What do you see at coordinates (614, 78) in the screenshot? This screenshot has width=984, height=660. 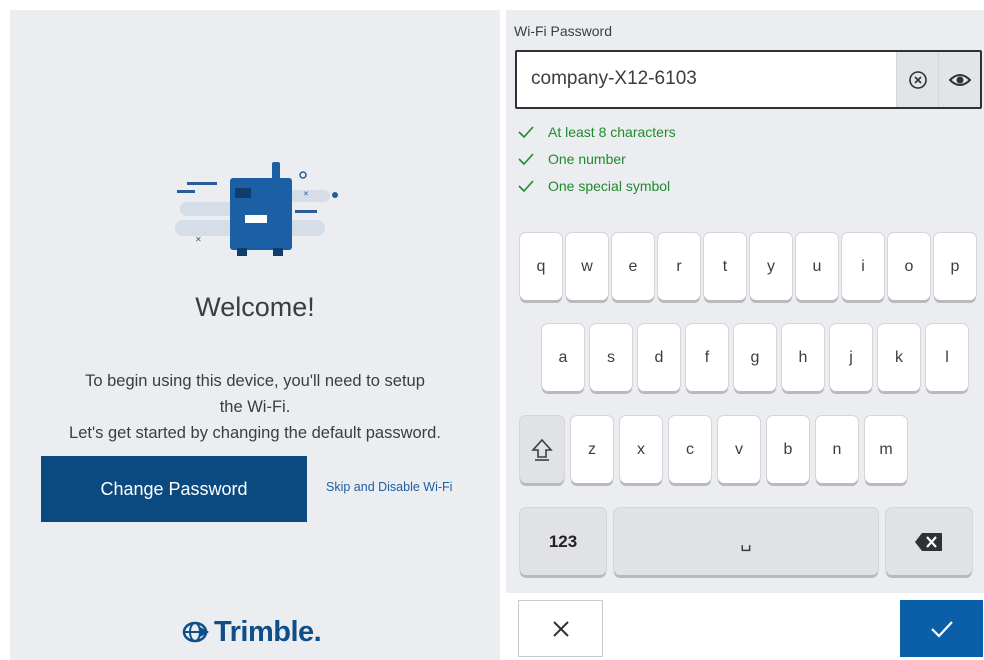 I see `password-value: company-X12-6103` at bounding box center [614, 78].